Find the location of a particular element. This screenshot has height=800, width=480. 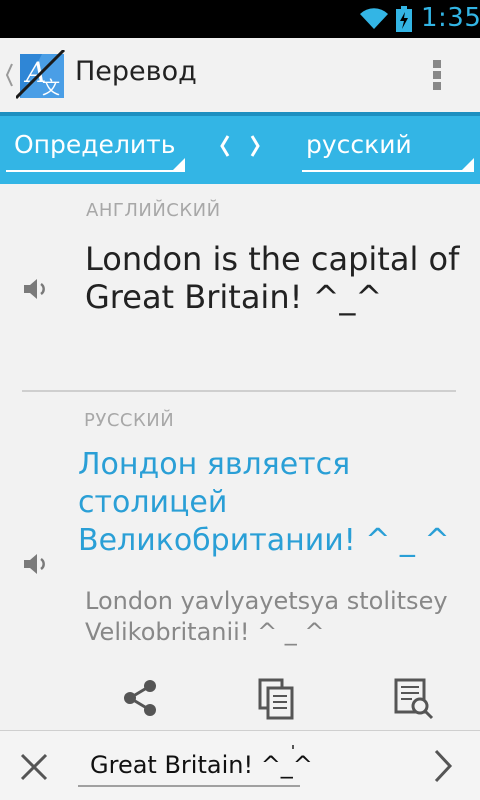

source-language-spinner: Определить is located at coordinates (92, 146).